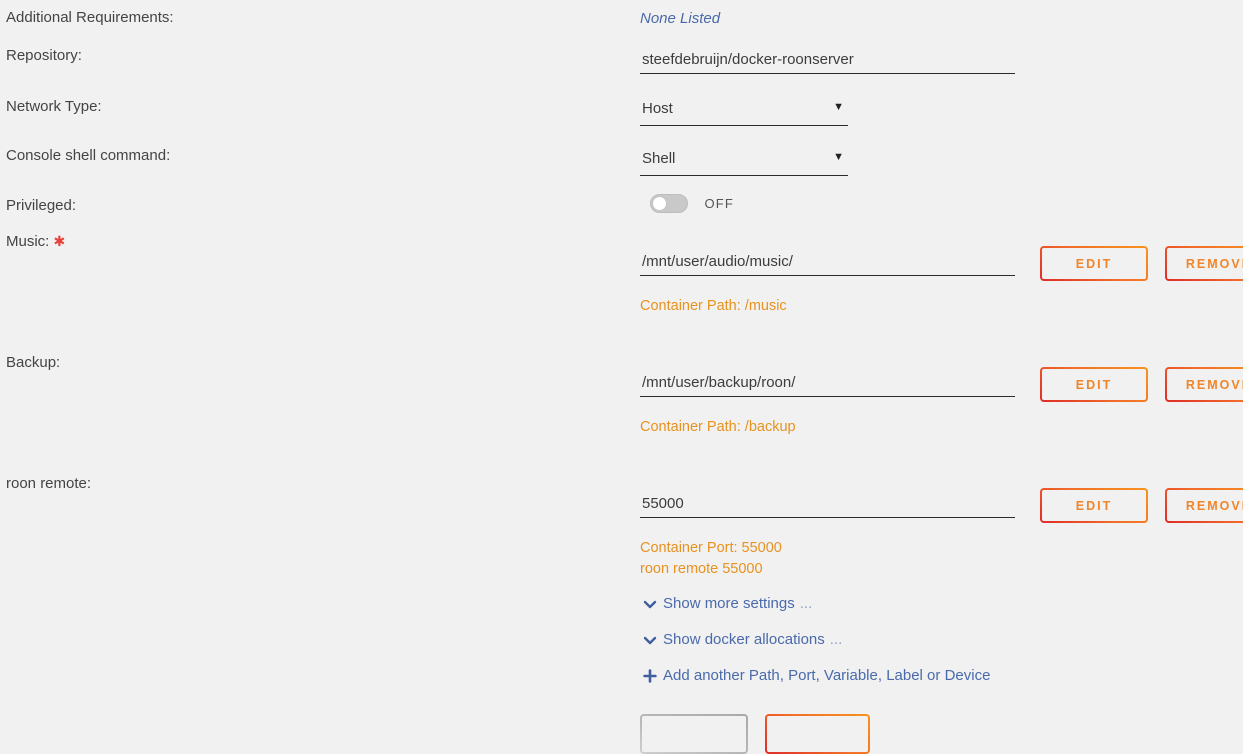 The width and height of the screenshot is (1243, 754). I want to click on backup-remove-button: REMOVE, so click(1204, 384).